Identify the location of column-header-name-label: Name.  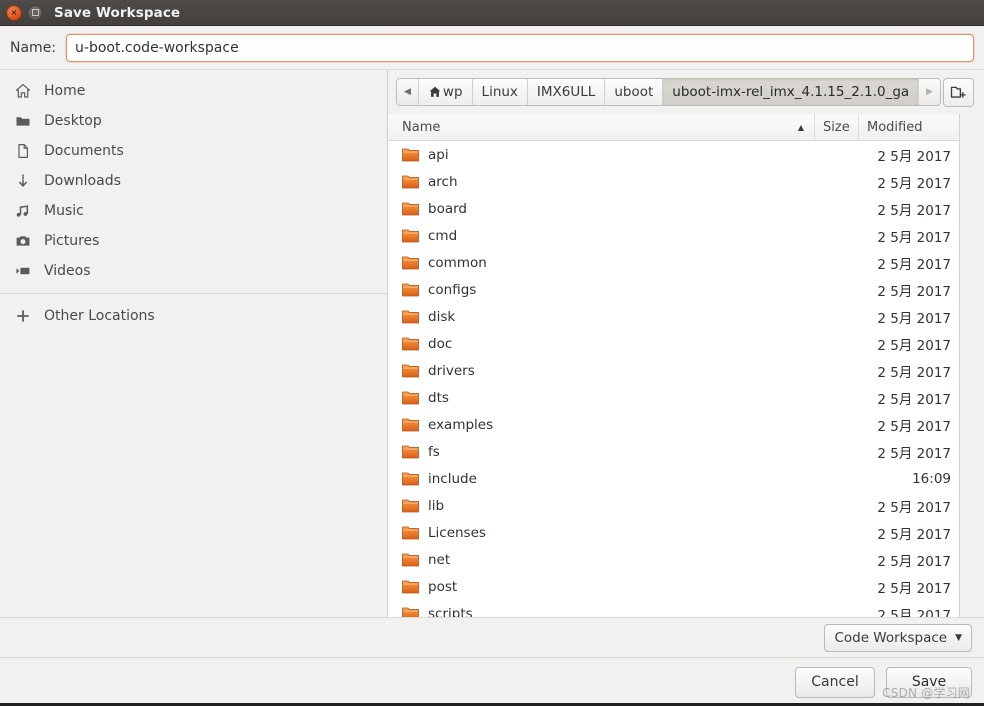
(421, 127).